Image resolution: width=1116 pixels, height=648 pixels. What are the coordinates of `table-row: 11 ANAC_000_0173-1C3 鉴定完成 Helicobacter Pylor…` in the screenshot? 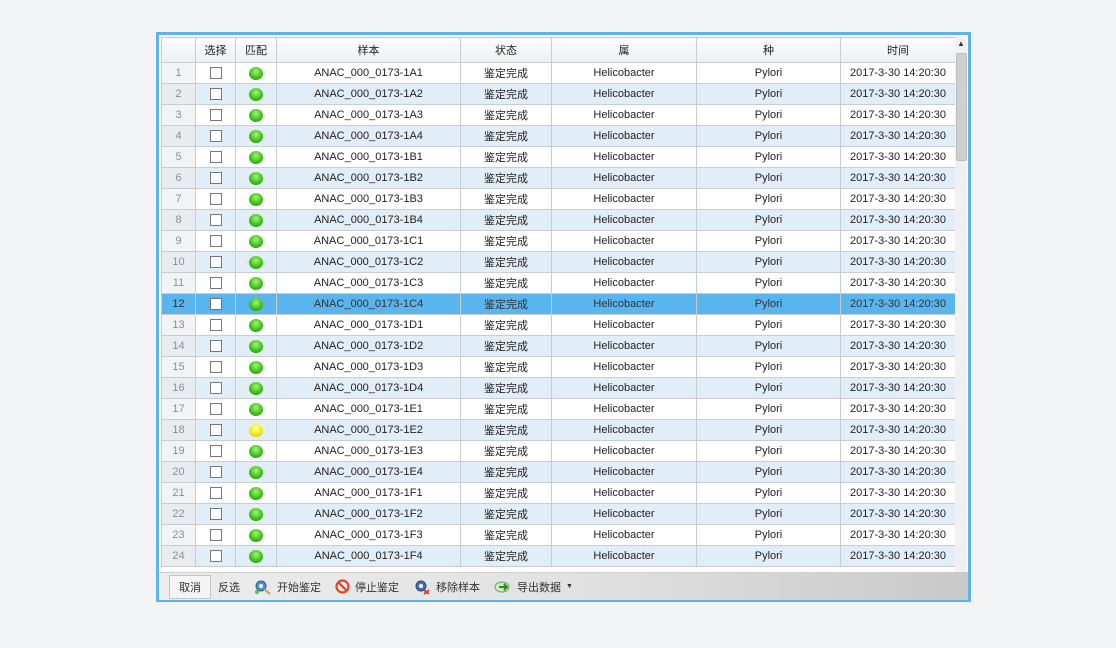 It's located at (558, 283).